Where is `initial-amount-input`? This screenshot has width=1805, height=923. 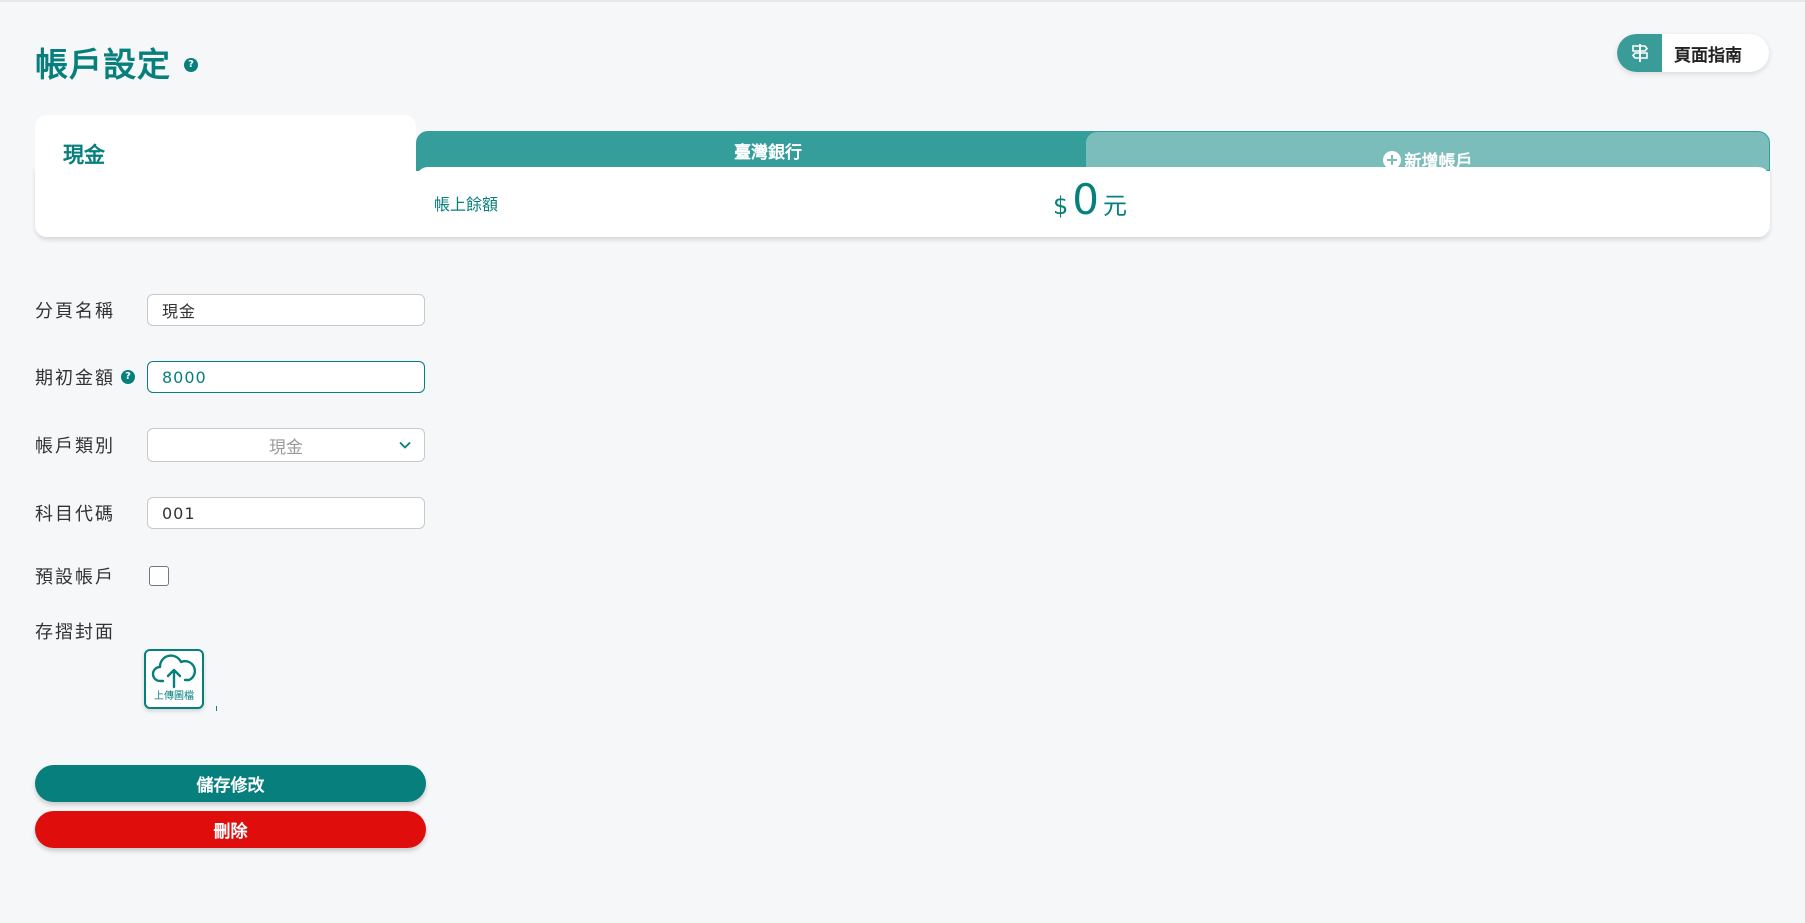
initial-amount-input is located at coordinates (286, 377).